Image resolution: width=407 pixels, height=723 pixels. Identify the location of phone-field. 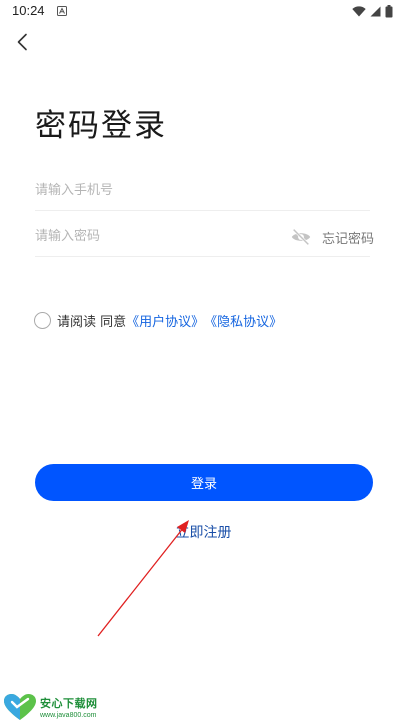
(202, 191).